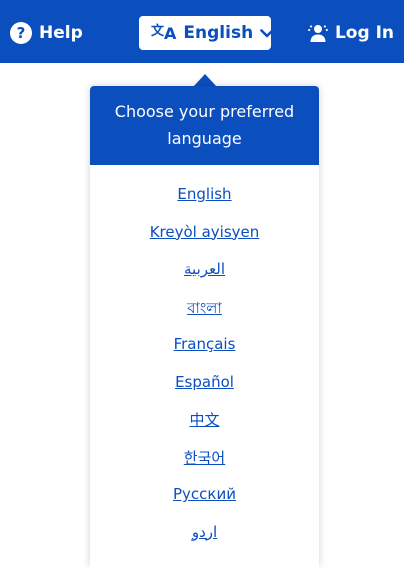 The image size is (404, 567). Describe the element at coordinates (164, 33) in the screenshot. I see `translate-icon: 文A` at that location.